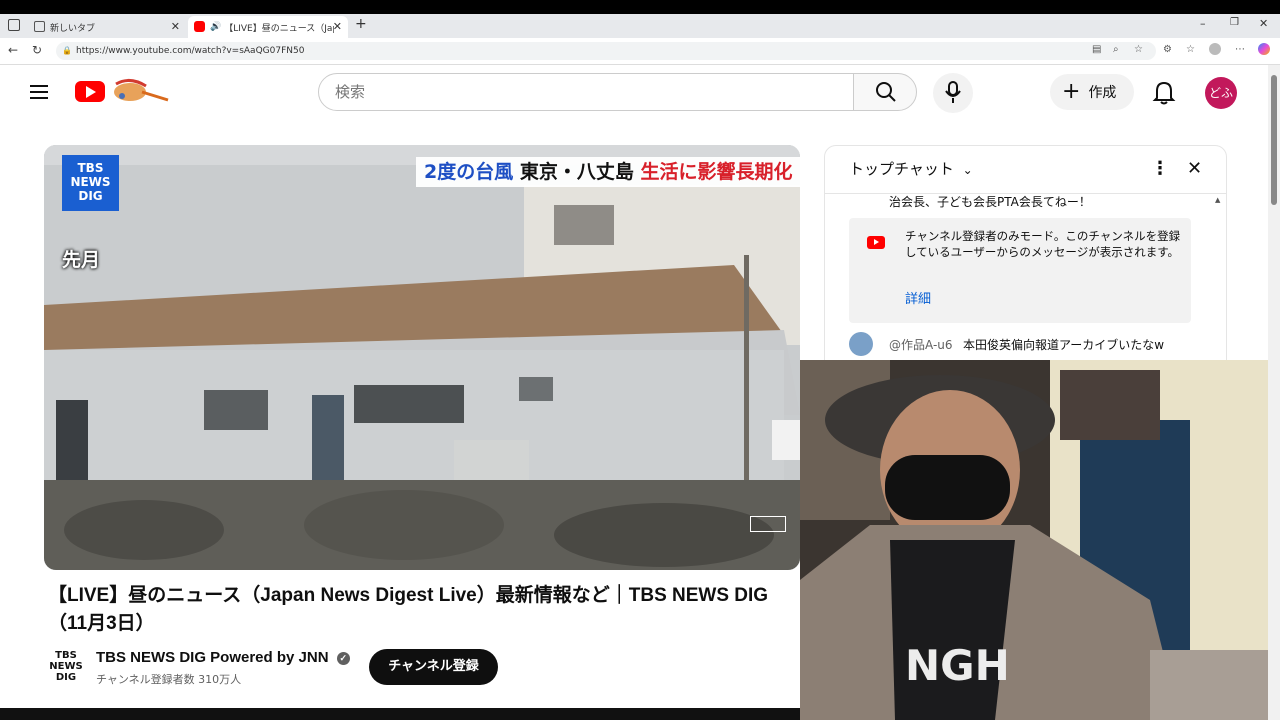  Describe the element at coordinates (1274, 392) in the screenshot. I see `page-scrollbar` at that location.